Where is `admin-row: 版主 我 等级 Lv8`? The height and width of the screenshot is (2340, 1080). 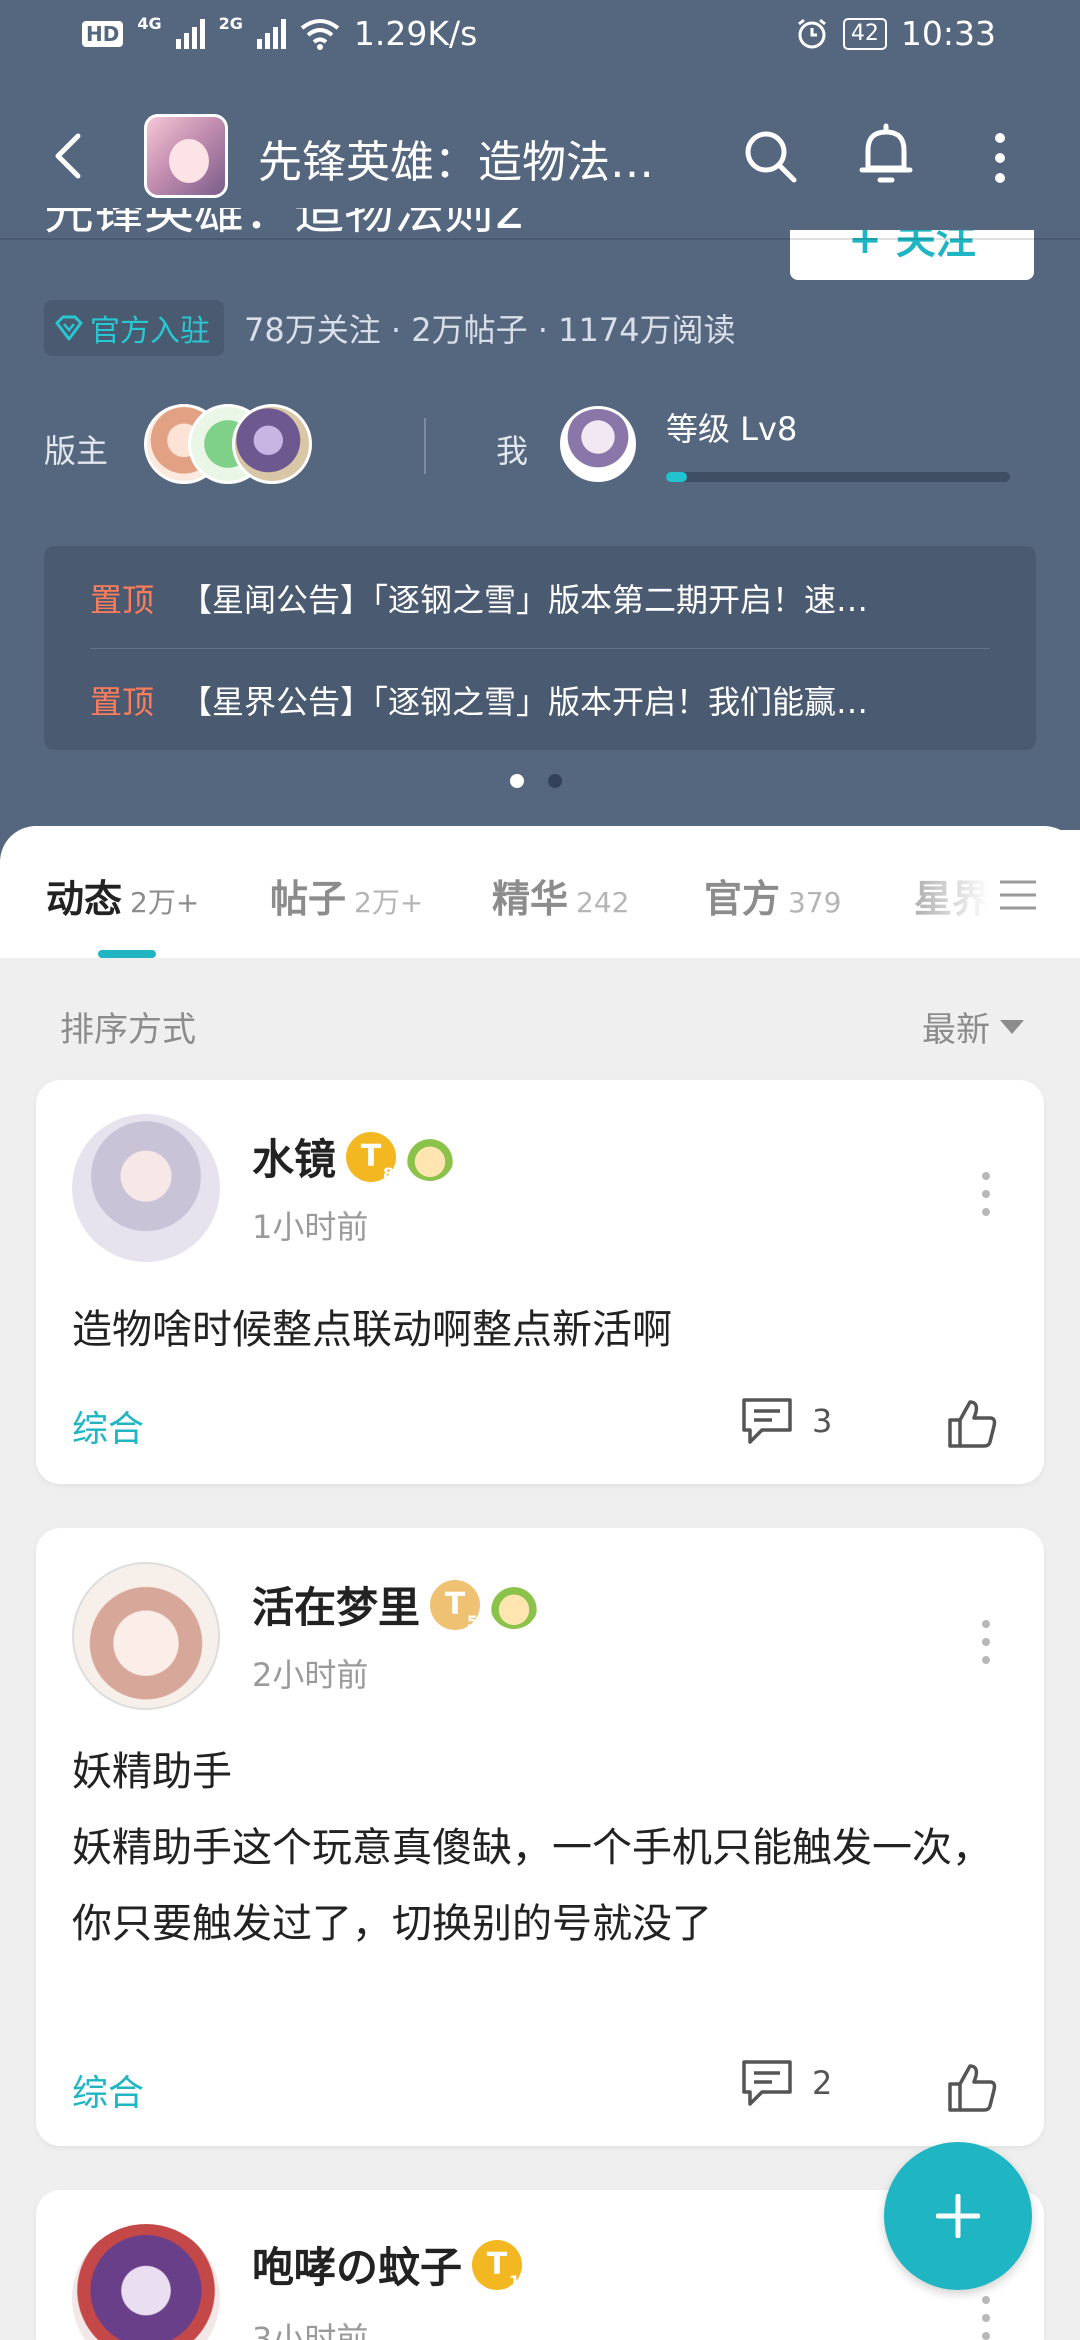
admin-row: 版主 我 等级 Lv8 is located at coordinates (544, 444).